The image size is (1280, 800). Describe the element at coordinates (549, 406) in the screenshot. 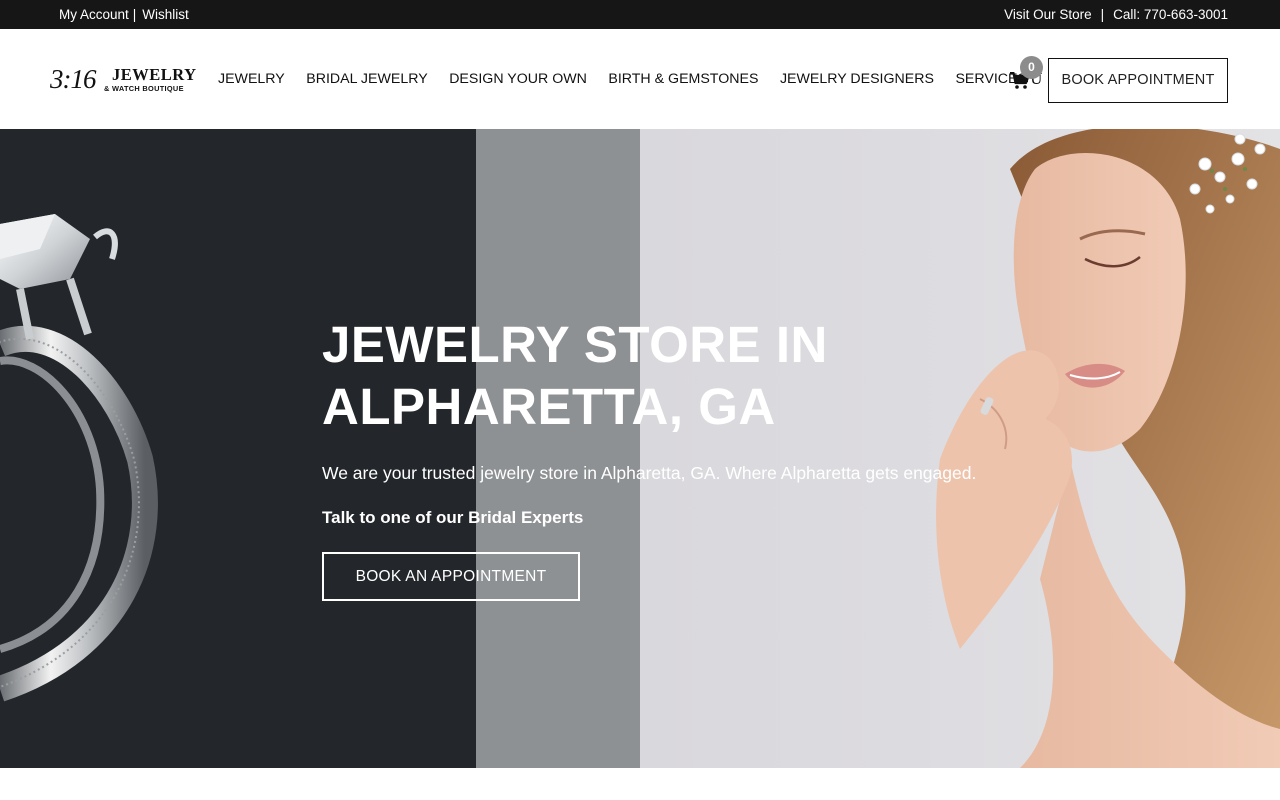

I see `hero-title-line2: ALPHARETTA, GA` at that location.